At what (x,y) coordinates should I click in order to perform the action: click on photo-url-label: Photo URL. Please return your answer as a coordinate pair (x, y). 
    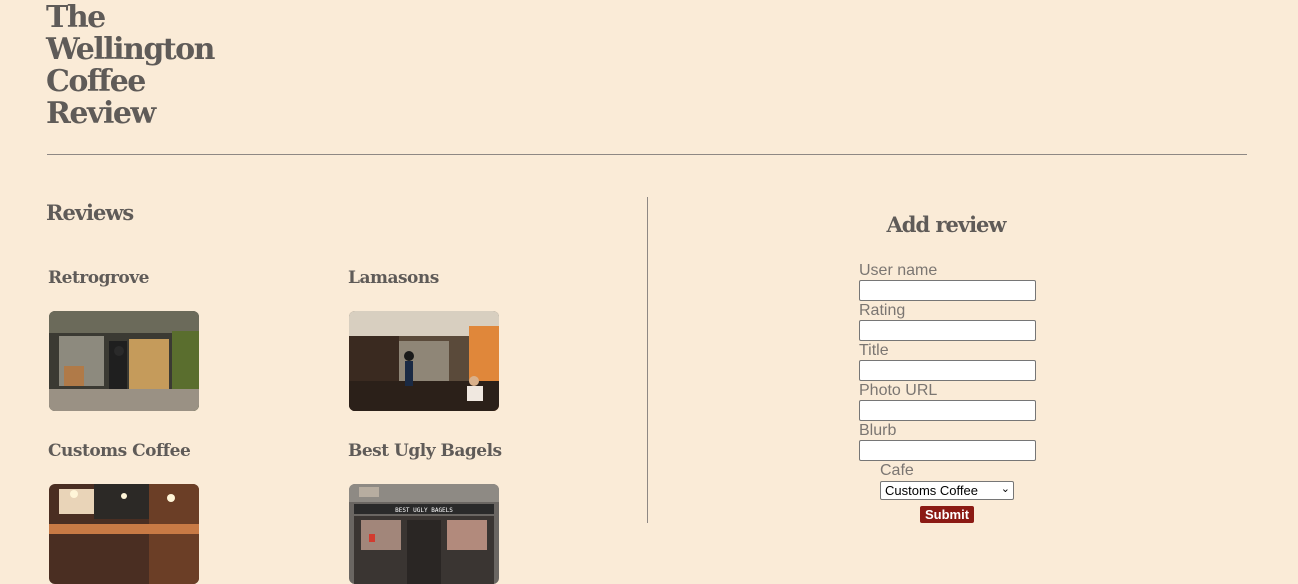
    Looking at the image, I should click on (898, 390).